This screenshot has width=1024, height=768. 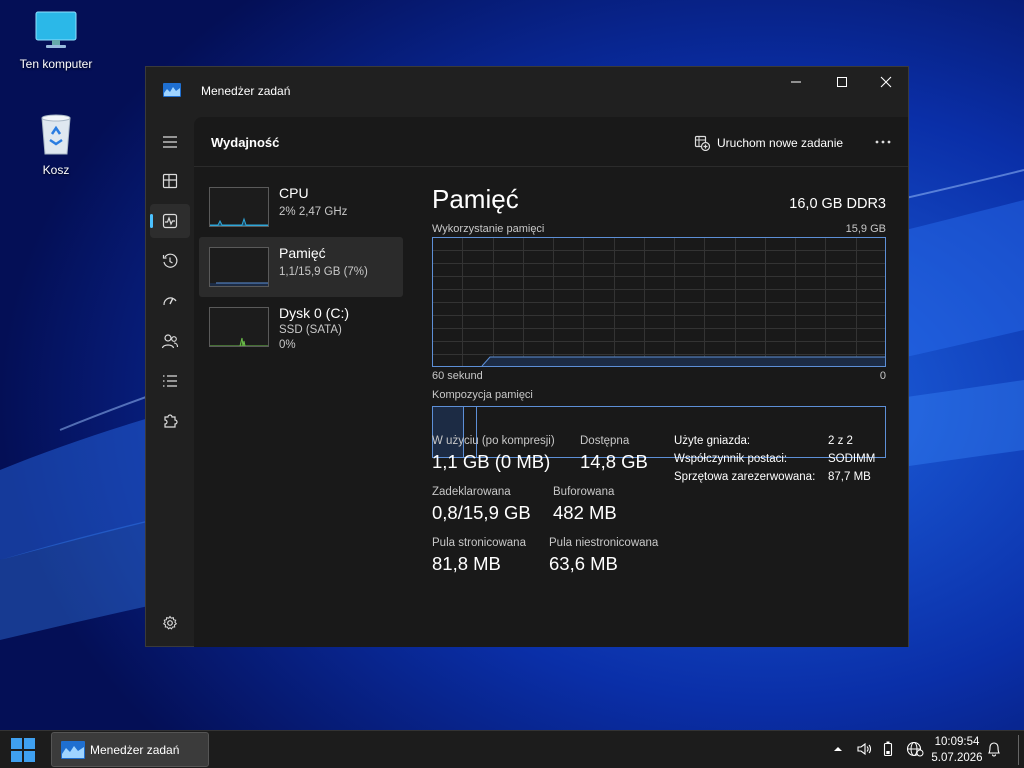 I want to click on monitor-icon, so click(x=56, y=29).